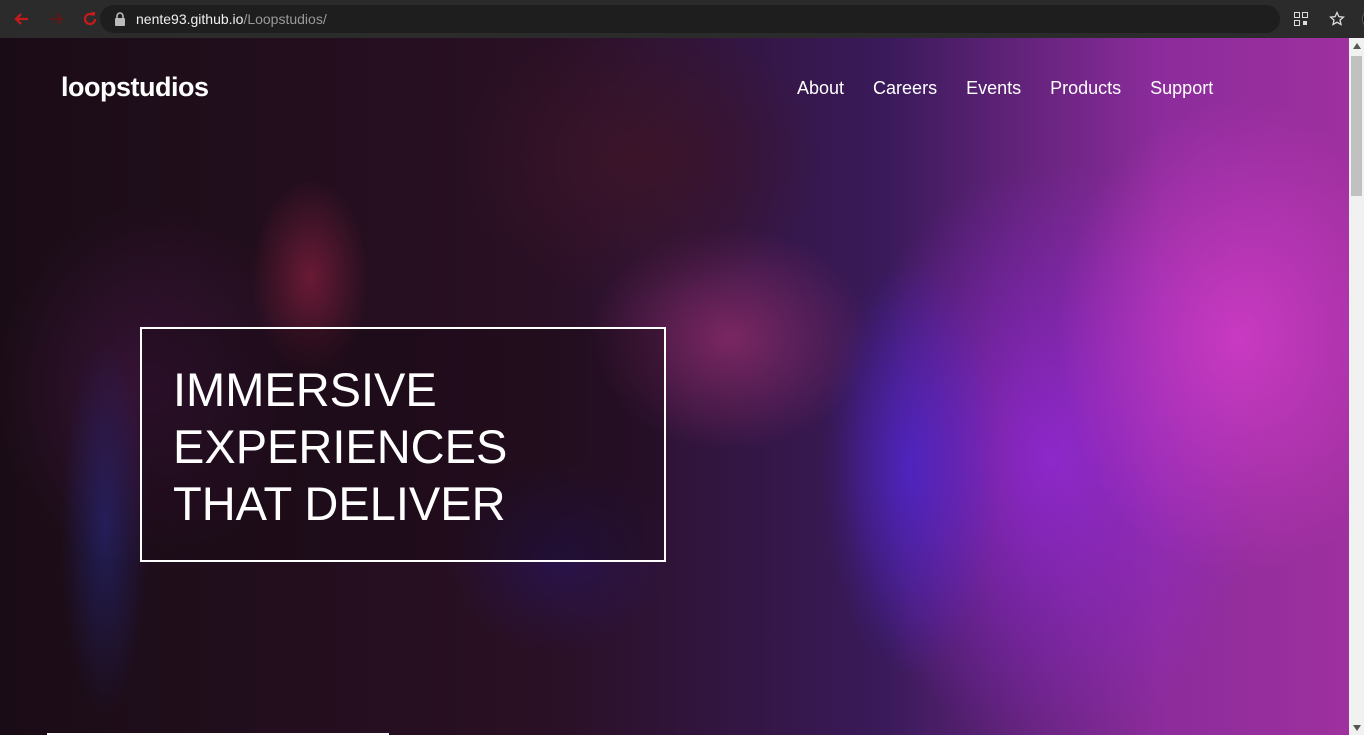 The width and height of the screenshot is (1364, 735). Describe the element at coordinates (90, 19) in the screenshot. I see `reload-icon` at that location.